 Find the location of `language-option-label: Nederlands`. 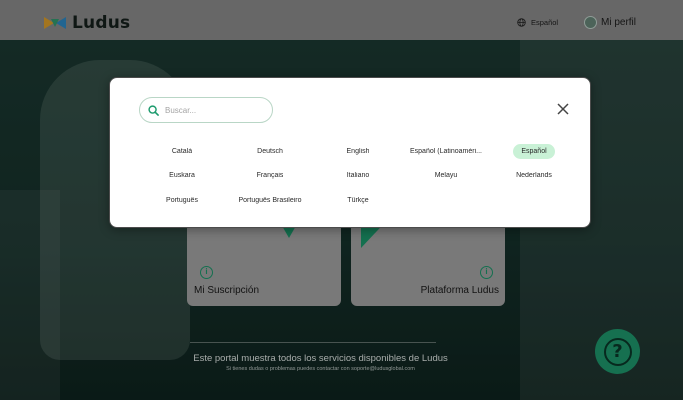

language-option-label: Nederlands is located at coordinates (534, 175).